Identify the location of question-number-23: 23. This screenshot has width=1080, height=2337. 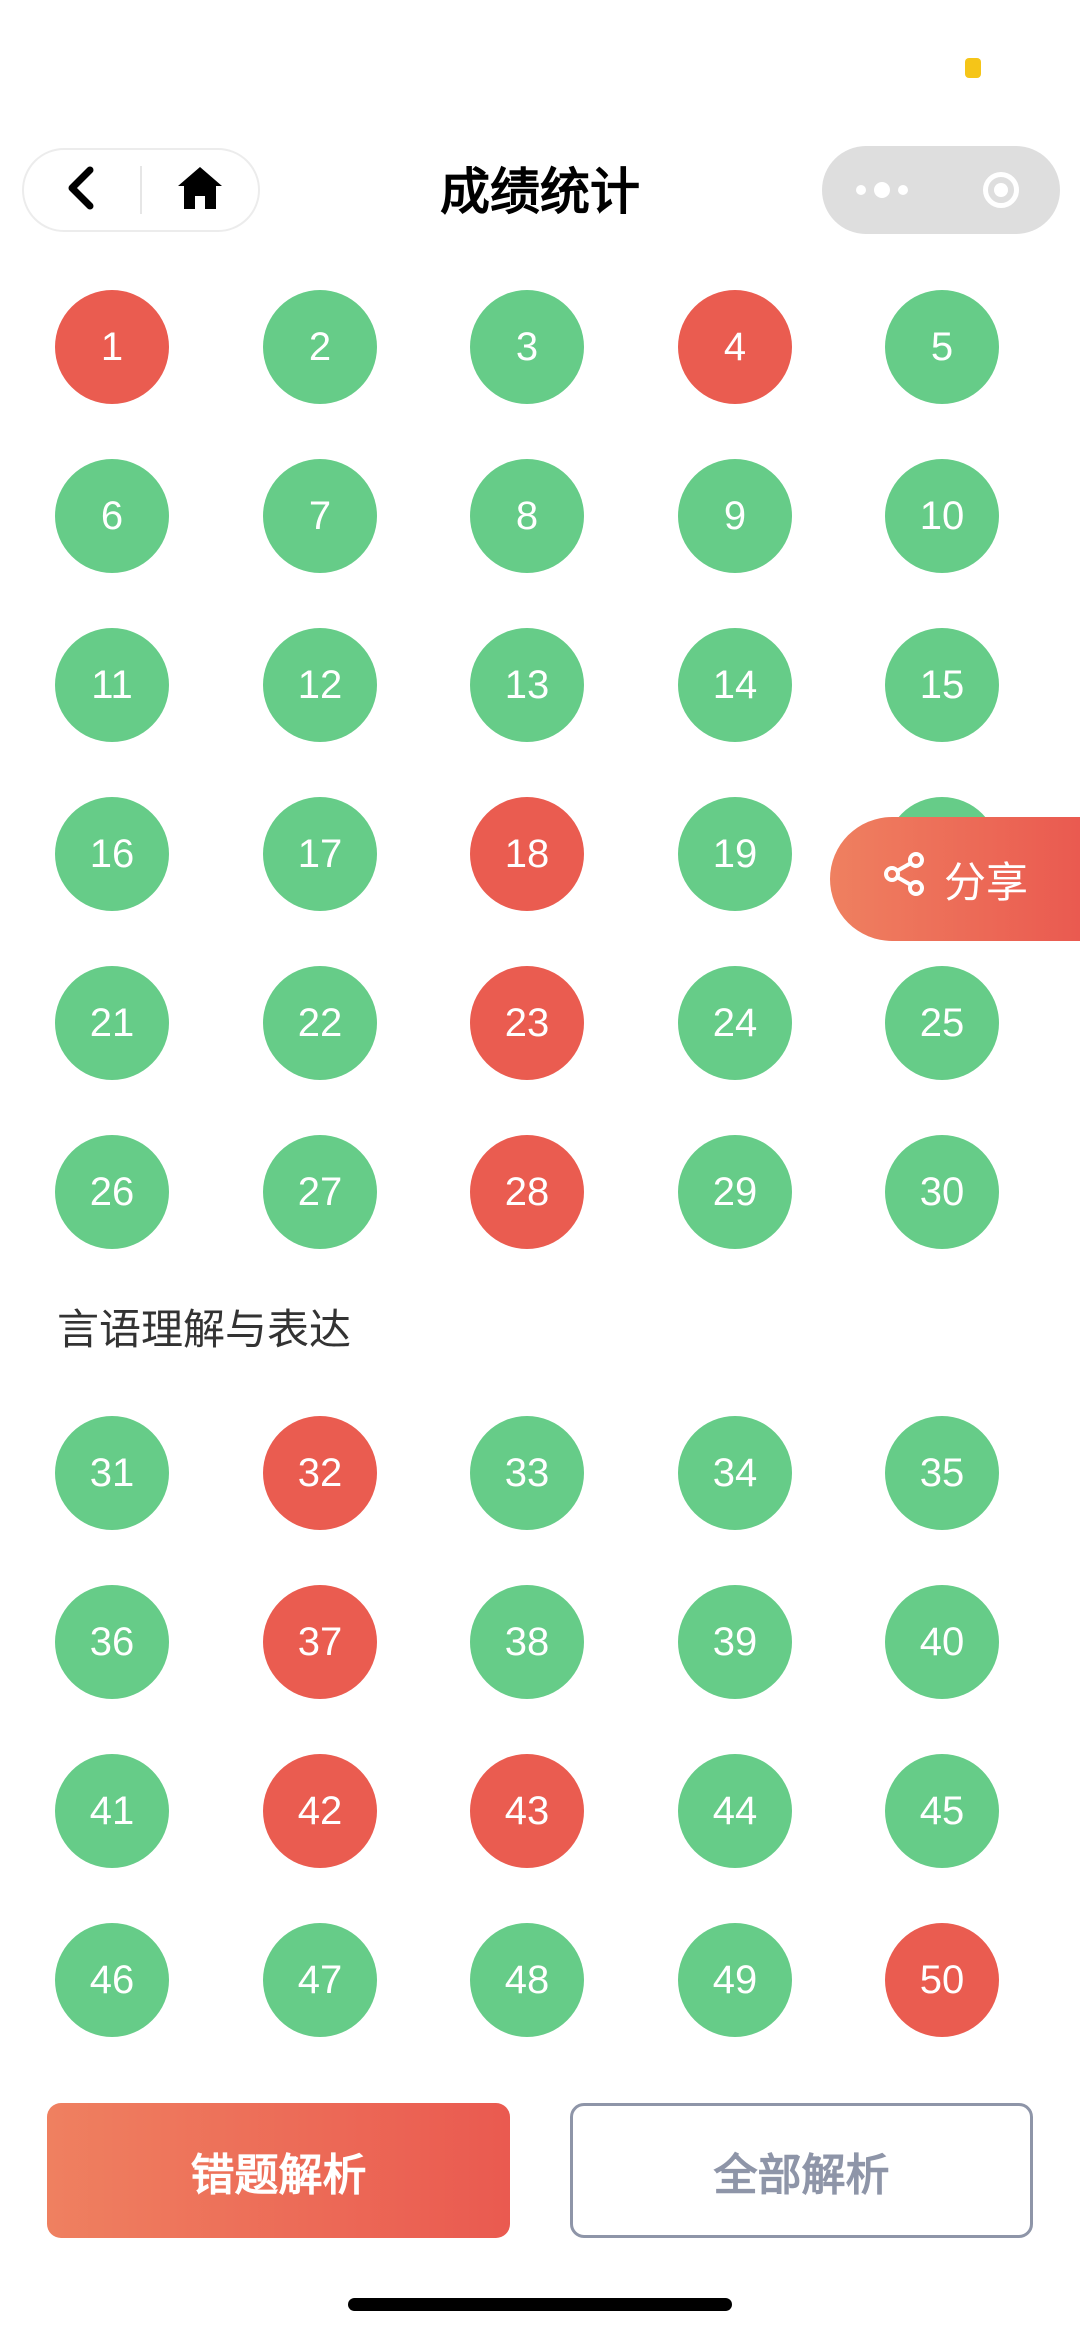
(527, 1023).